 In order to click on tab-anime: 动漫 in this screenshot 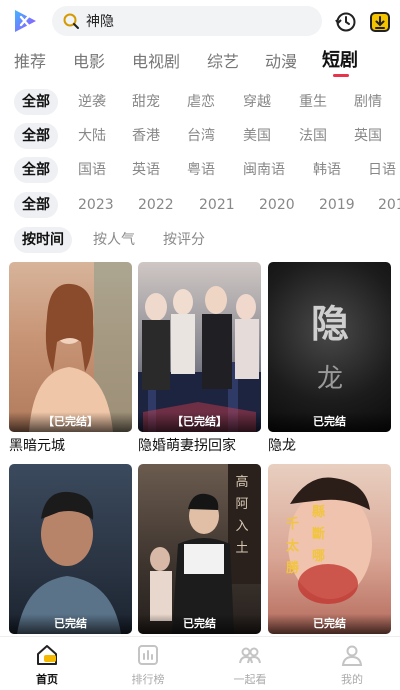, I will do `click(281, 60)`.